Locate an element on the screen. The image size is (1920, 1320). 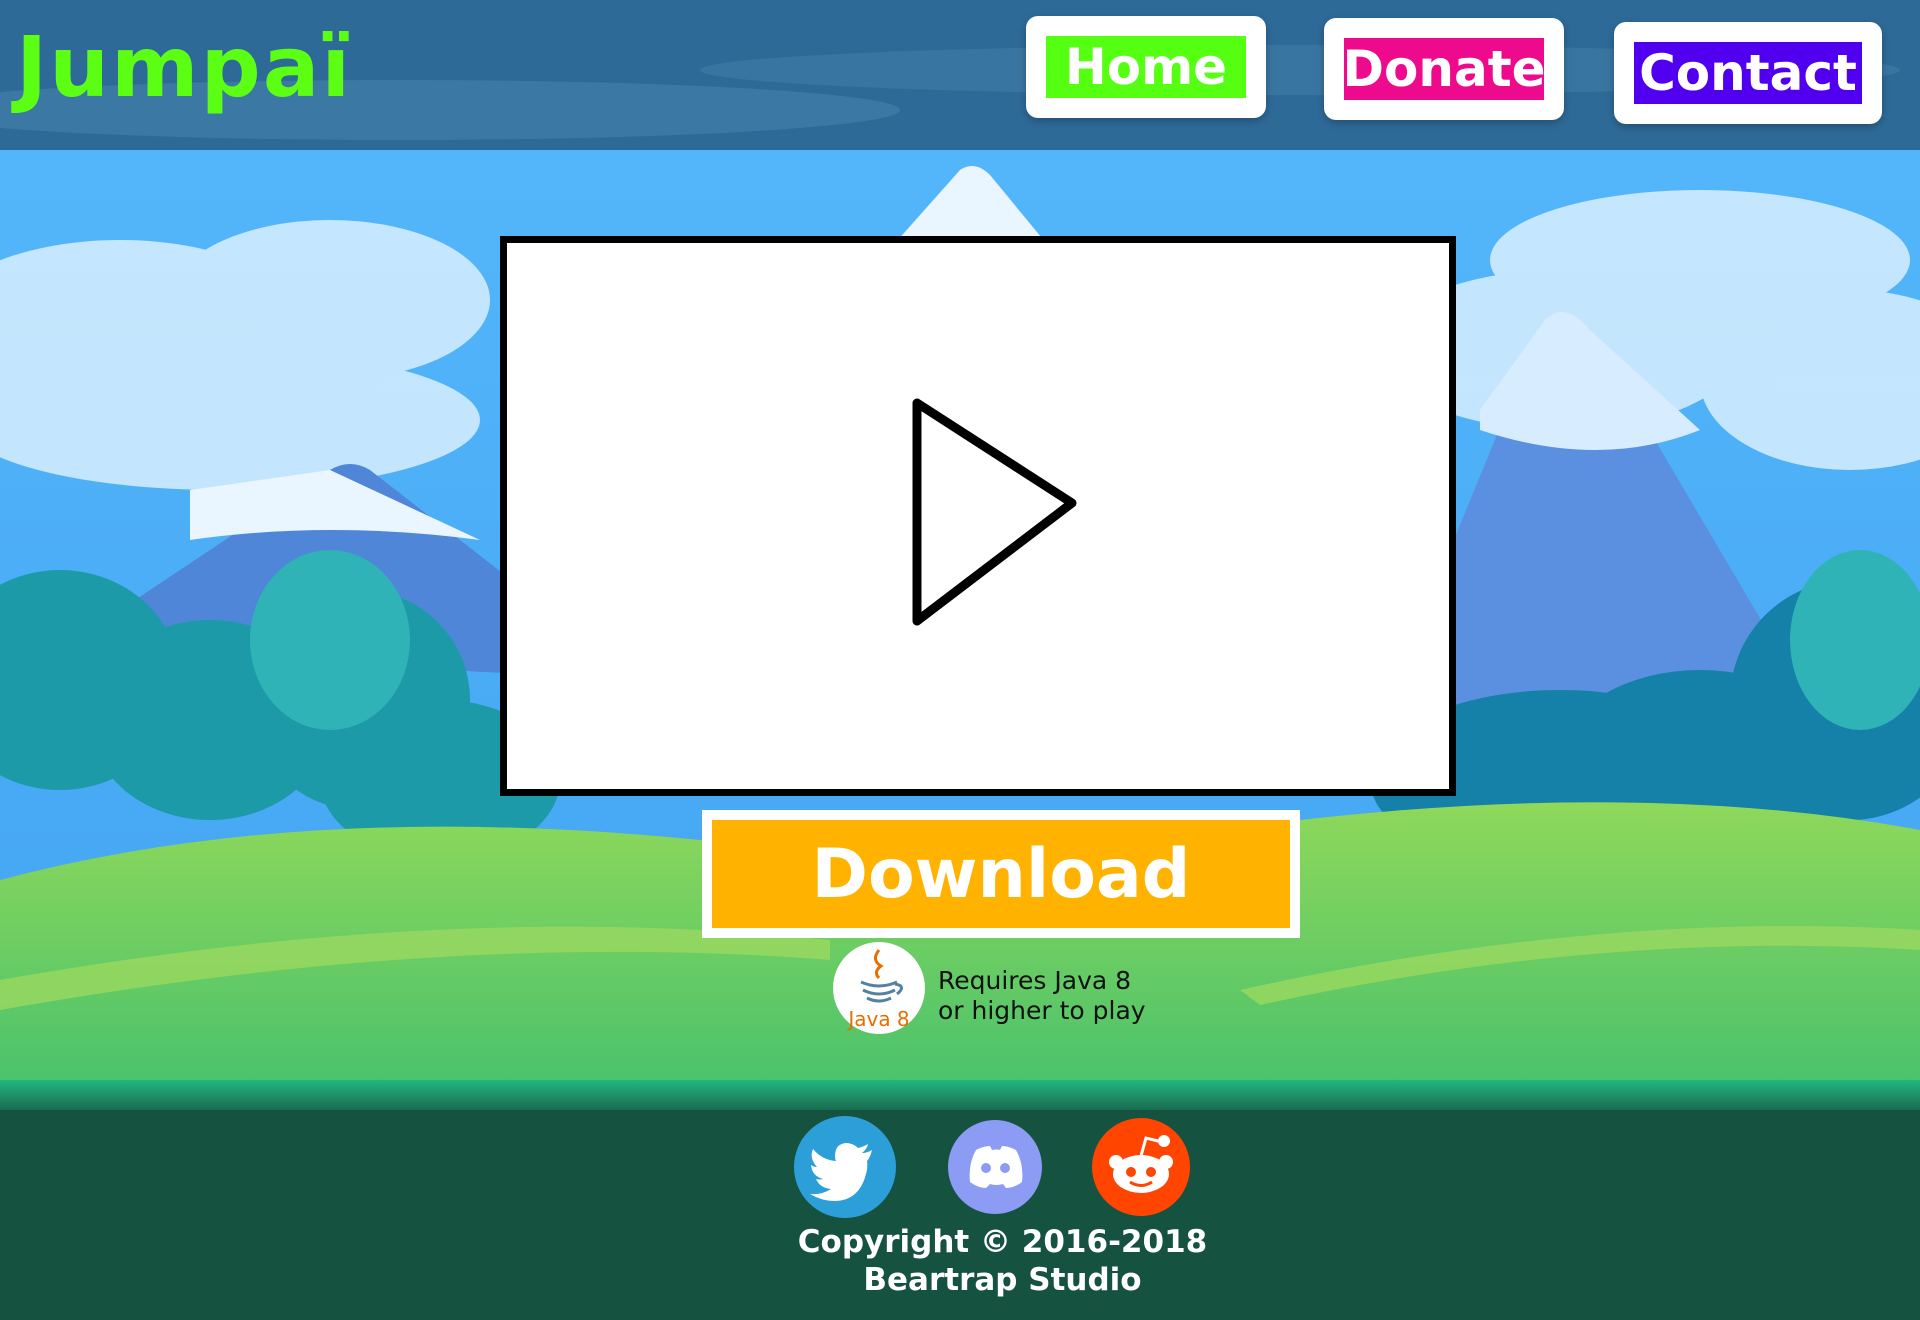
copyright-text: Copyright © 2016-2018 is located at coordinates (1002, 1242).